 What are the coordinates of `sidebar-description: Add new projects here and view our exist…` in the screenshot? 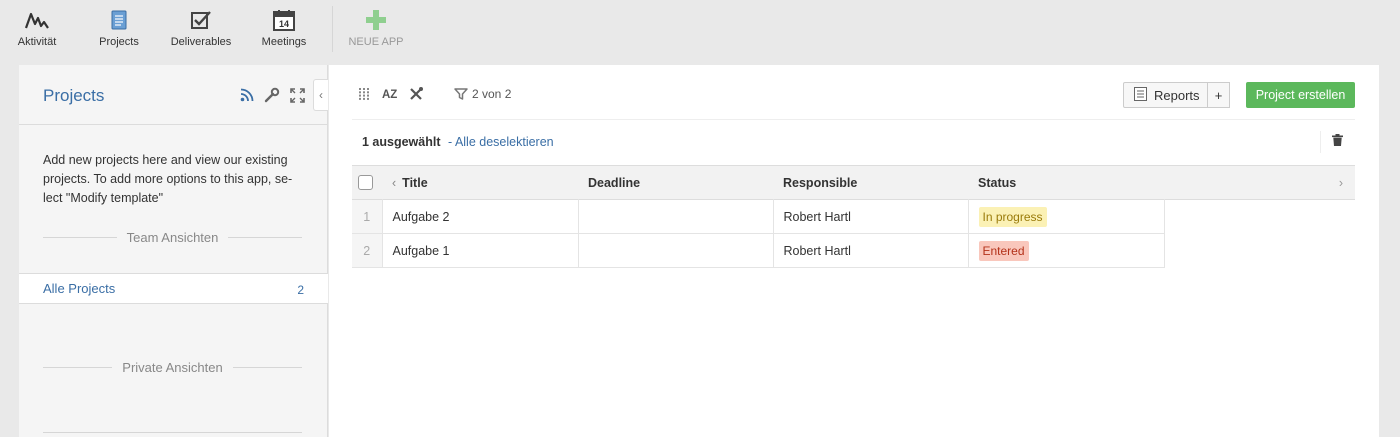 It's located at (168, 179).